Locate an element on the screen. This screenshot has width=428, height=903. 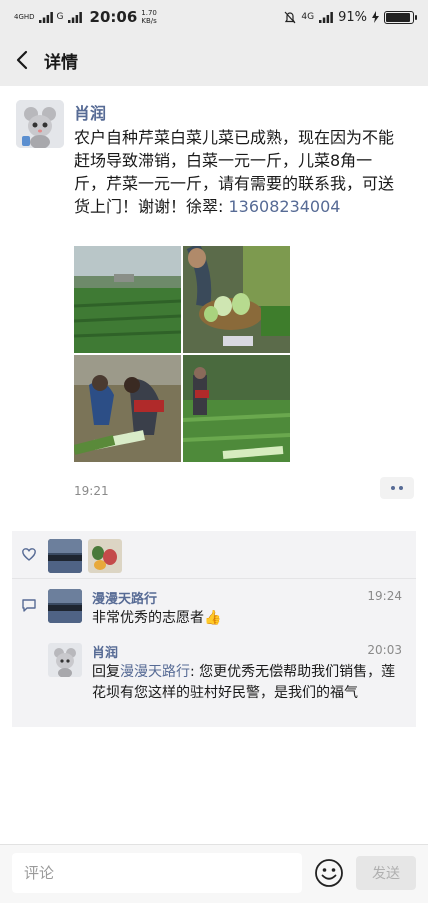
post-author: 肖润 is located at coordinates (90, 112).